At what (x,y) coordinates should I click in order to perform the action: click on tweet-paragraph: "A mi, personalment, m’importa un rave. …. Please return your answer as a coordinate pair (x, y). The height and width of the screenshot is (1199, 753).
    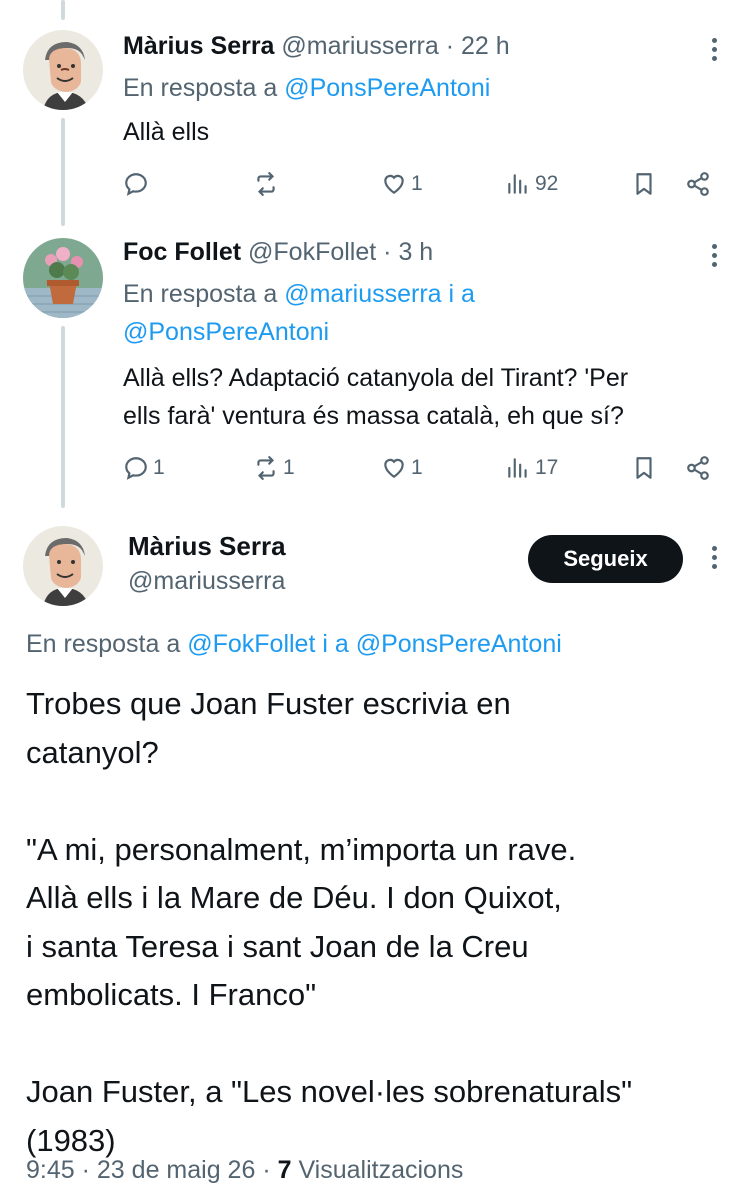
    Looking at the image, I should click on (301, 922).